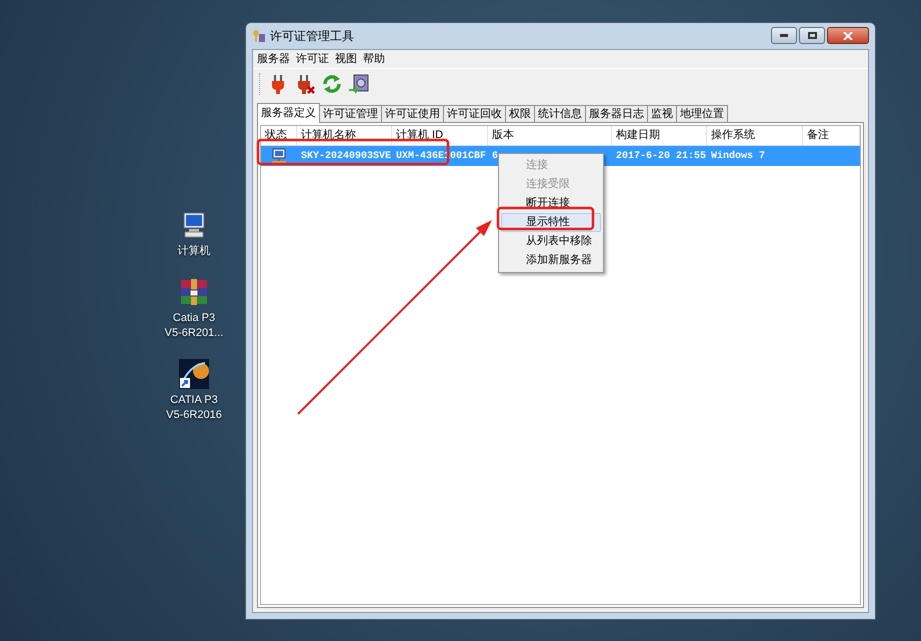 The width and height of the screenshot is (921, 641). What do you see at coordinates (346, 59) in the screenshot?
I see `menu-bar-item: 视图` at bounding box center [346, 59].